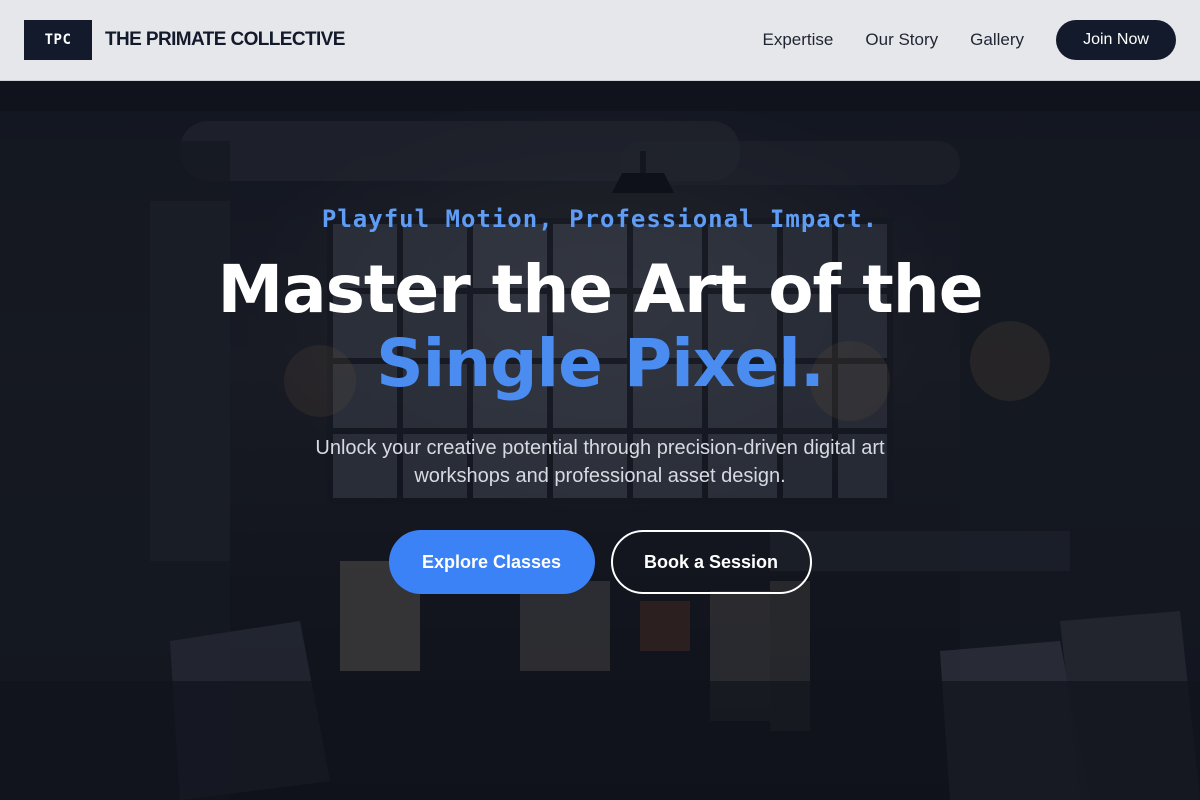 This screenshot has width=1200, height=800. Describe the element at coordinates (600, 219) in the screenshot. I see `hero-tagline: Playful Motion, Professional Impact.` at that location.